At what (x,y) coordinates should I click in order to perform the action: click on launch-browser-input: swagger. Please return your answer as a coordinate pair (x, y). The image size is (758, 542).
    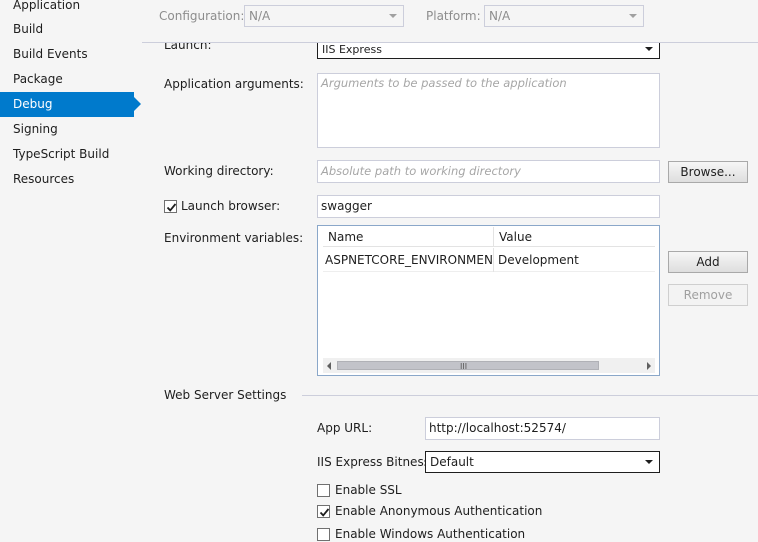
    Looking at the image, I should click on (488, 206).